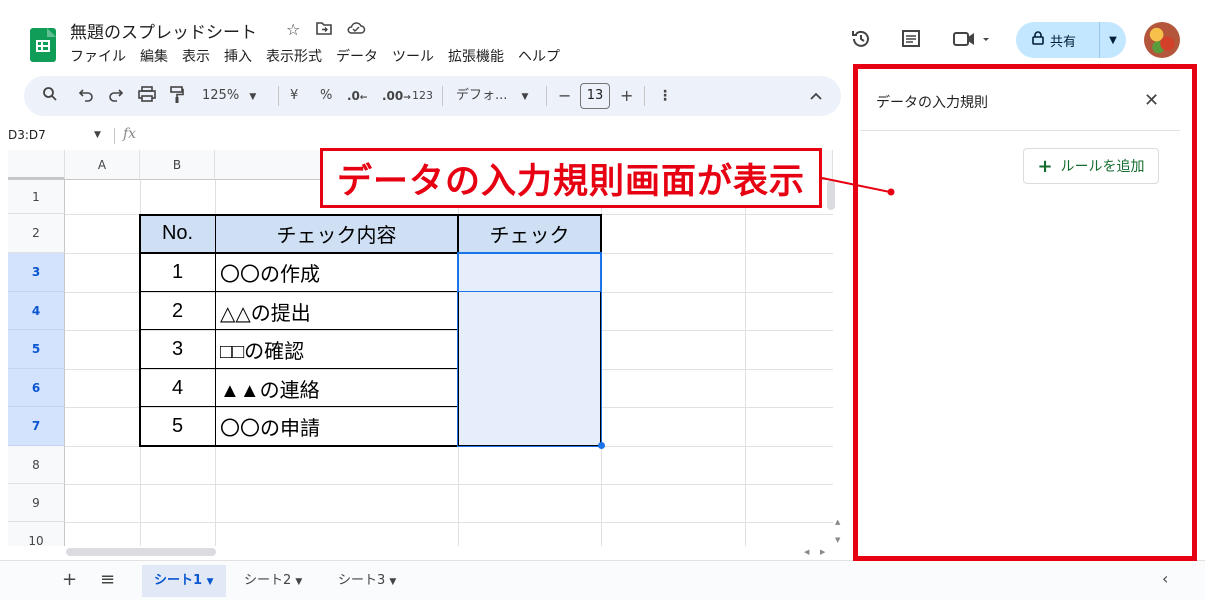  Describe the element at coordinates (413, 56) in the screenshot. I see `menu-tools: ツール` at that location.